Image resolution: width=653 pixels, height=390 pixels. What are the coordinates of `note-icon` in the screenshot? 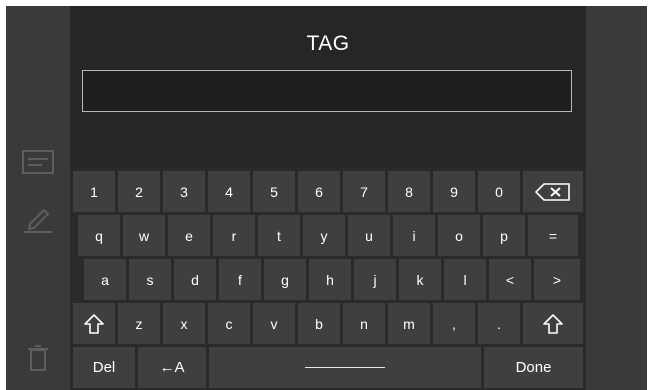 It's located at (38, 164).